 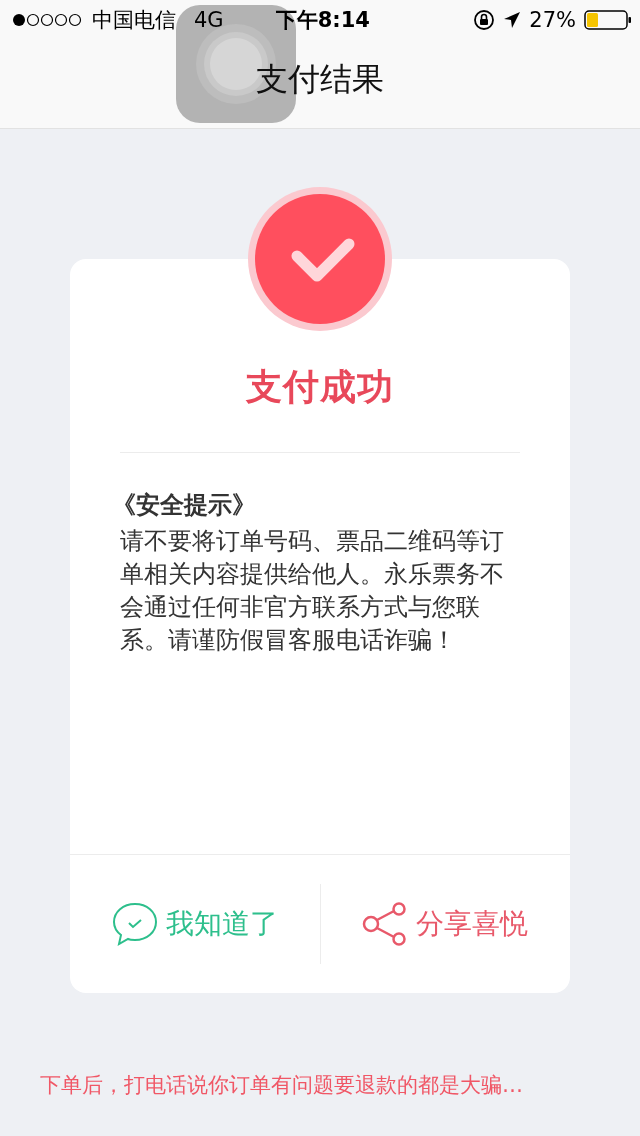 I want to click on chat-check-icon, so click(x=134, y=924).